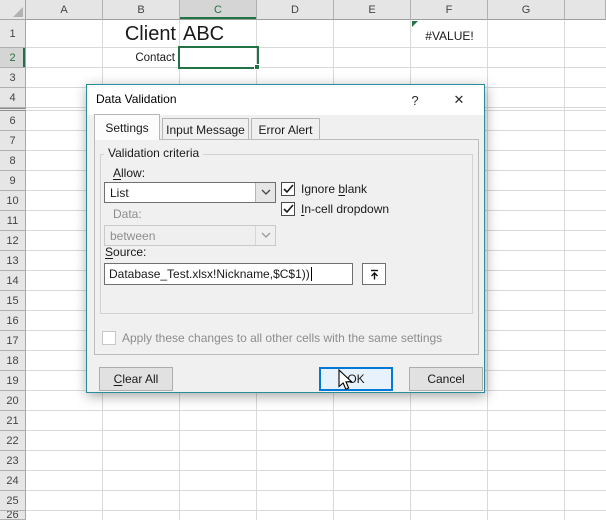 Image resolution: width=606 pixels, height=520 pixels. What do you see at coordinates (13, 501) in the screenshot?
I see `row-header-25: 25` at bounding box center [13, 501].